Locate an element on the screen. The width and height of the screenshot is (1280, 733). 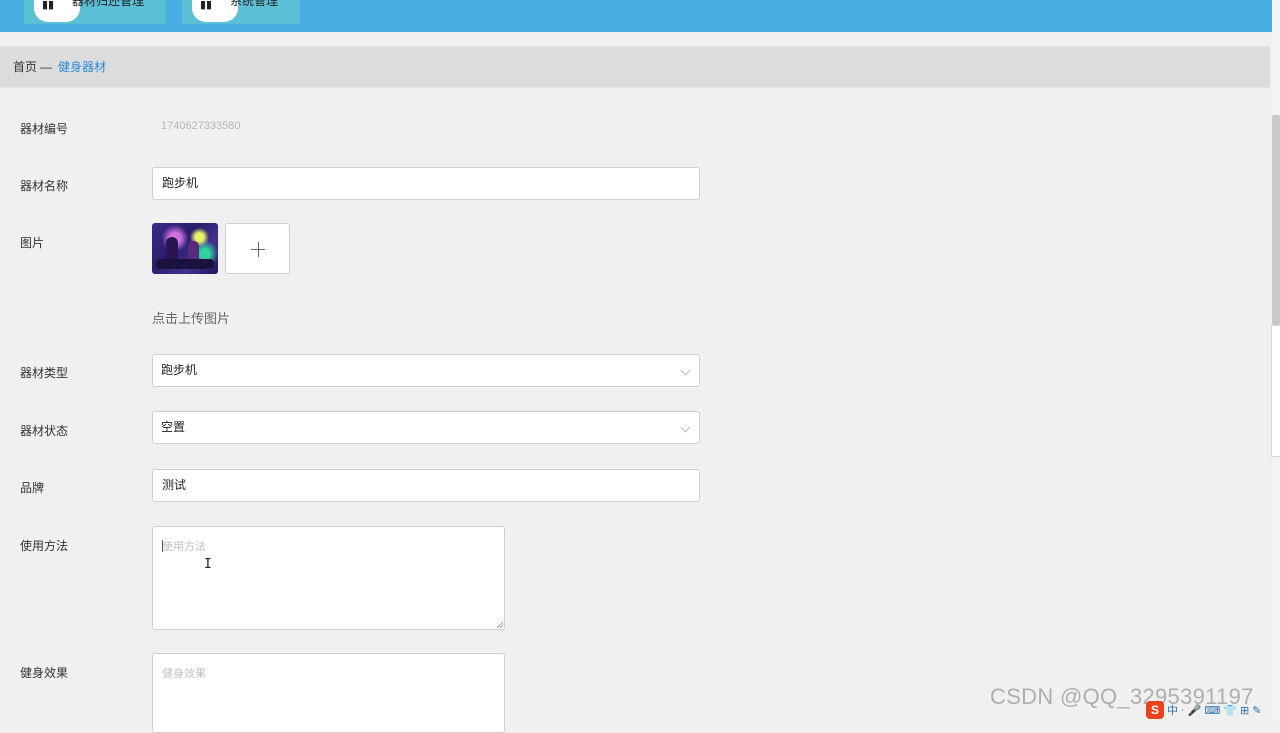
effect-placeholder: 健身效果 is located at coordinates (184, 674).